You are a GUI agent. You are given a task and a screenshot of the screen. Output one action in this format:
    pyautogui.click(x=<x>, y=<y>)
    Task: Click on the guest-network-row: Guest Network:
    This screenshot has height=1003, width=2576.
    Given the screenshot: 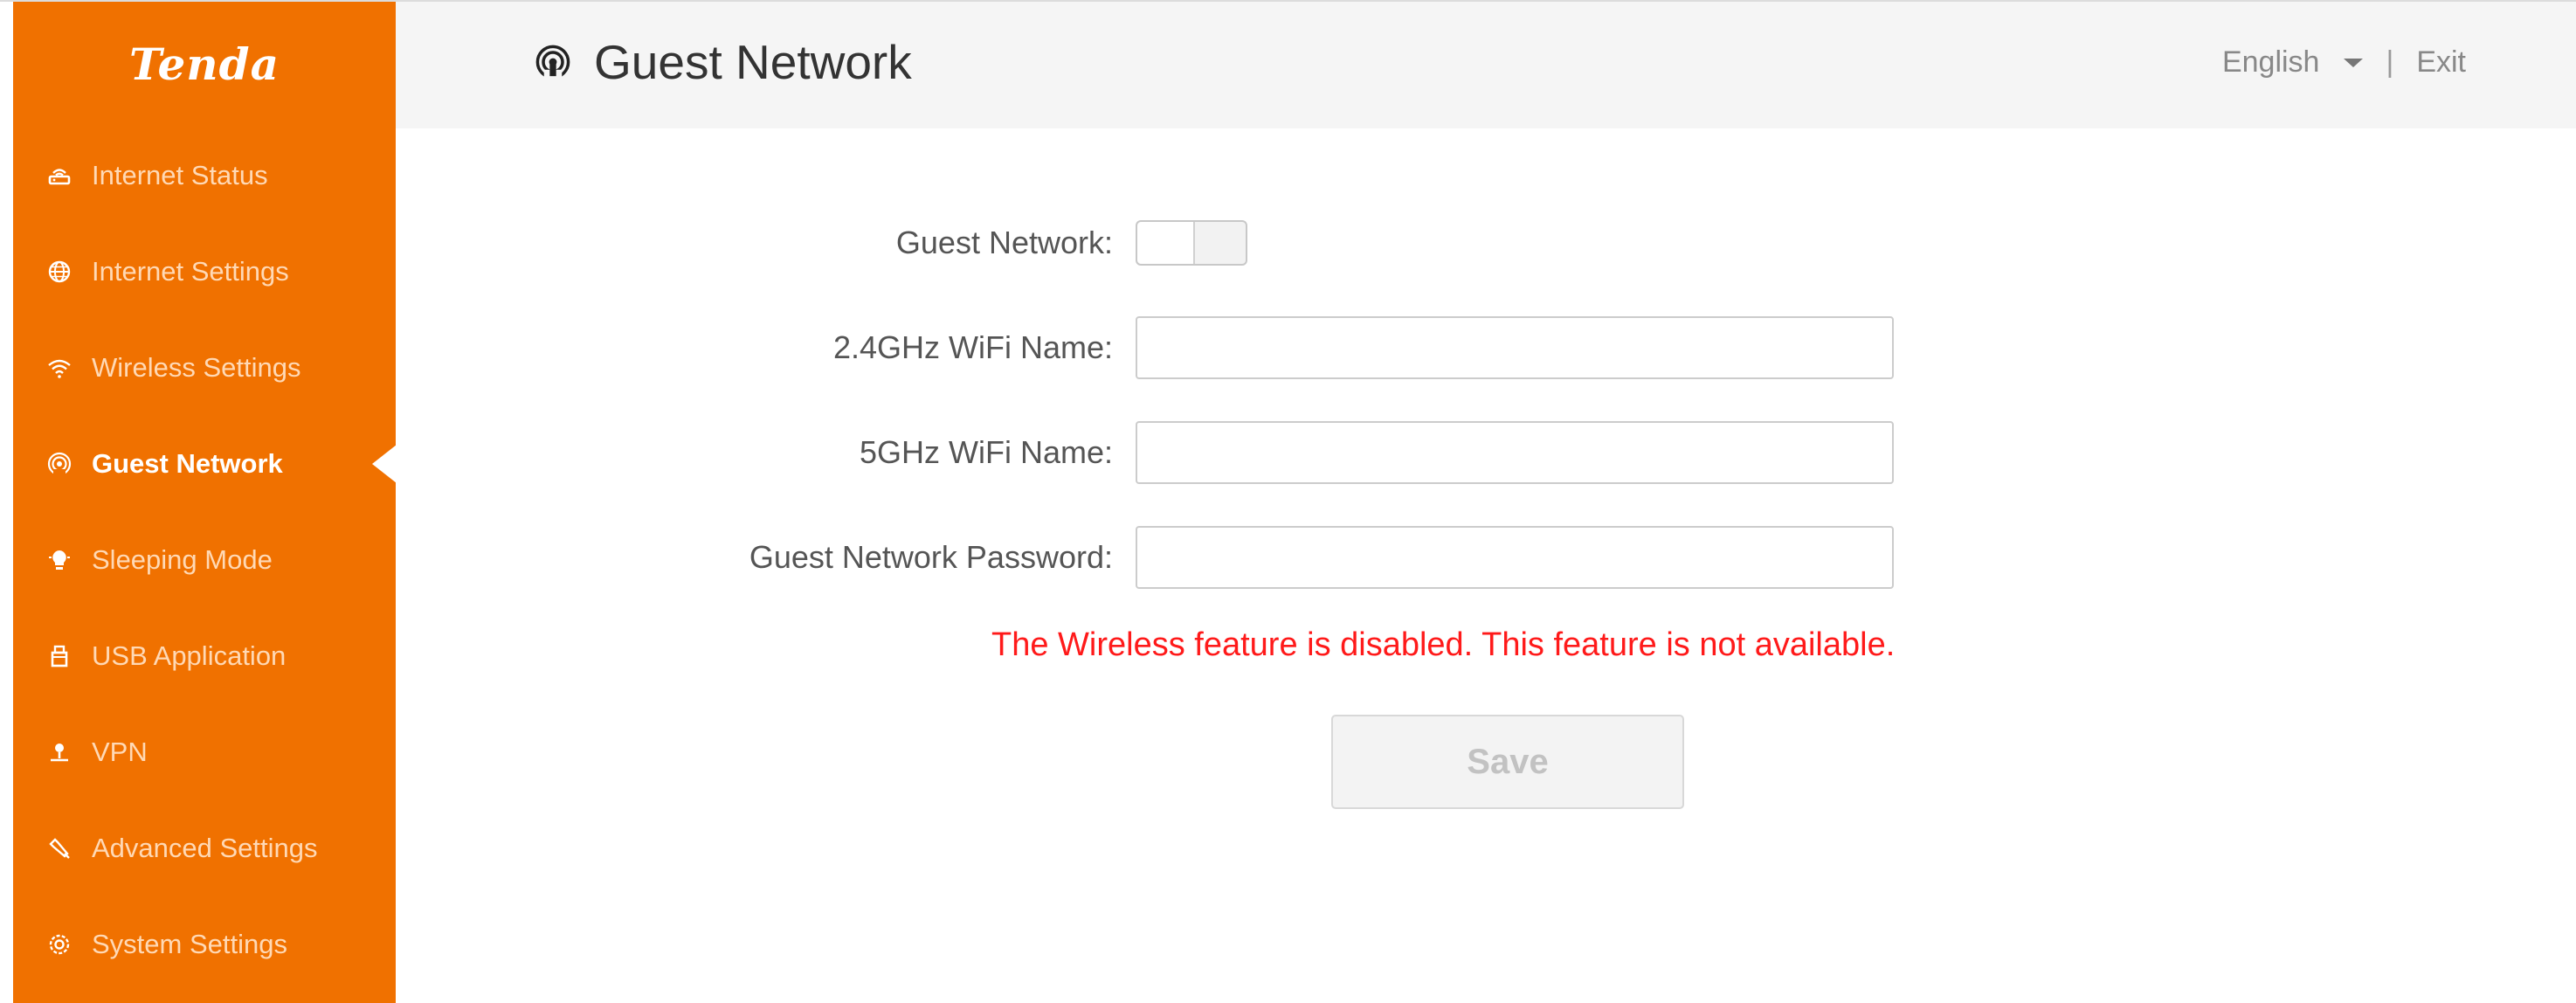 What is the action you would take?
    pyautogui.click(x=1288, y=242)
    